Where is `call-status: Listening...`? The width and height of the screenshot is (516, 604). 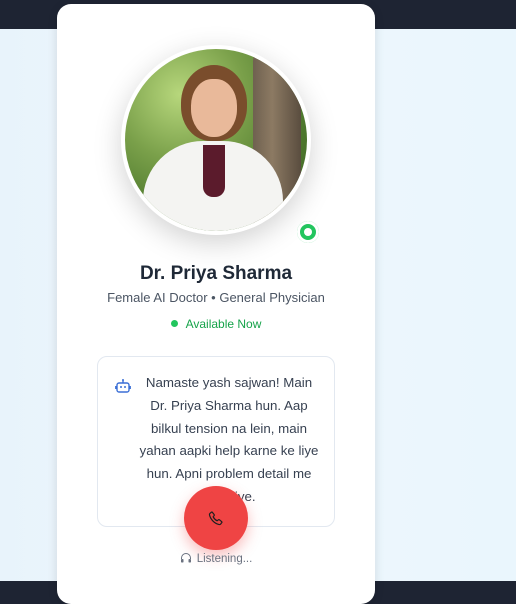 call-status: Listening... is located at coordinates (216, 558).